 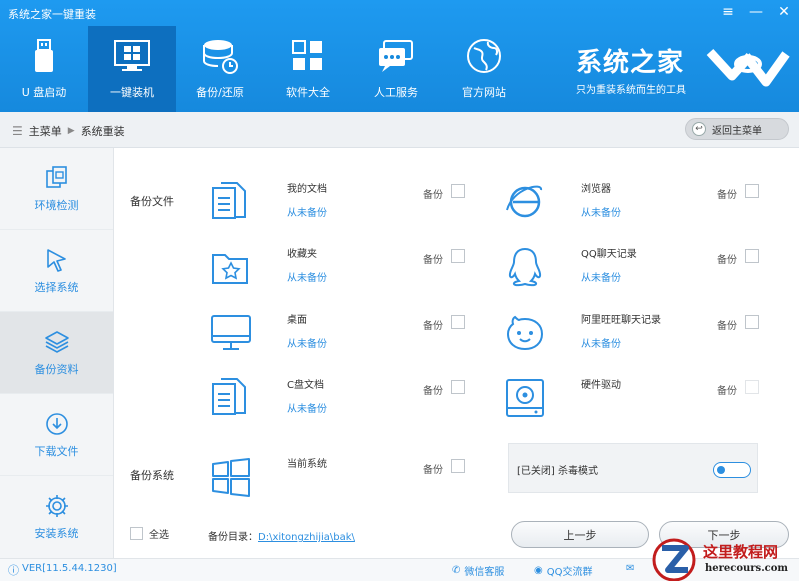 I want to click on brand-name: 系统之家, so click(x=630, y=63).